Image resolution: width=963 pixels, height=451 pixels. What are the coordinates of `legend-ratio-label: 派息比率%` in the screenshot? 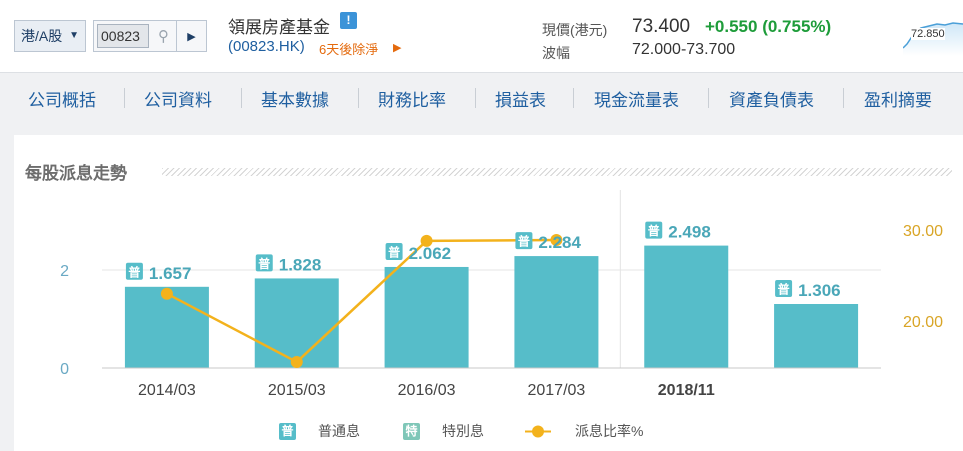 It's located at (609, 431).